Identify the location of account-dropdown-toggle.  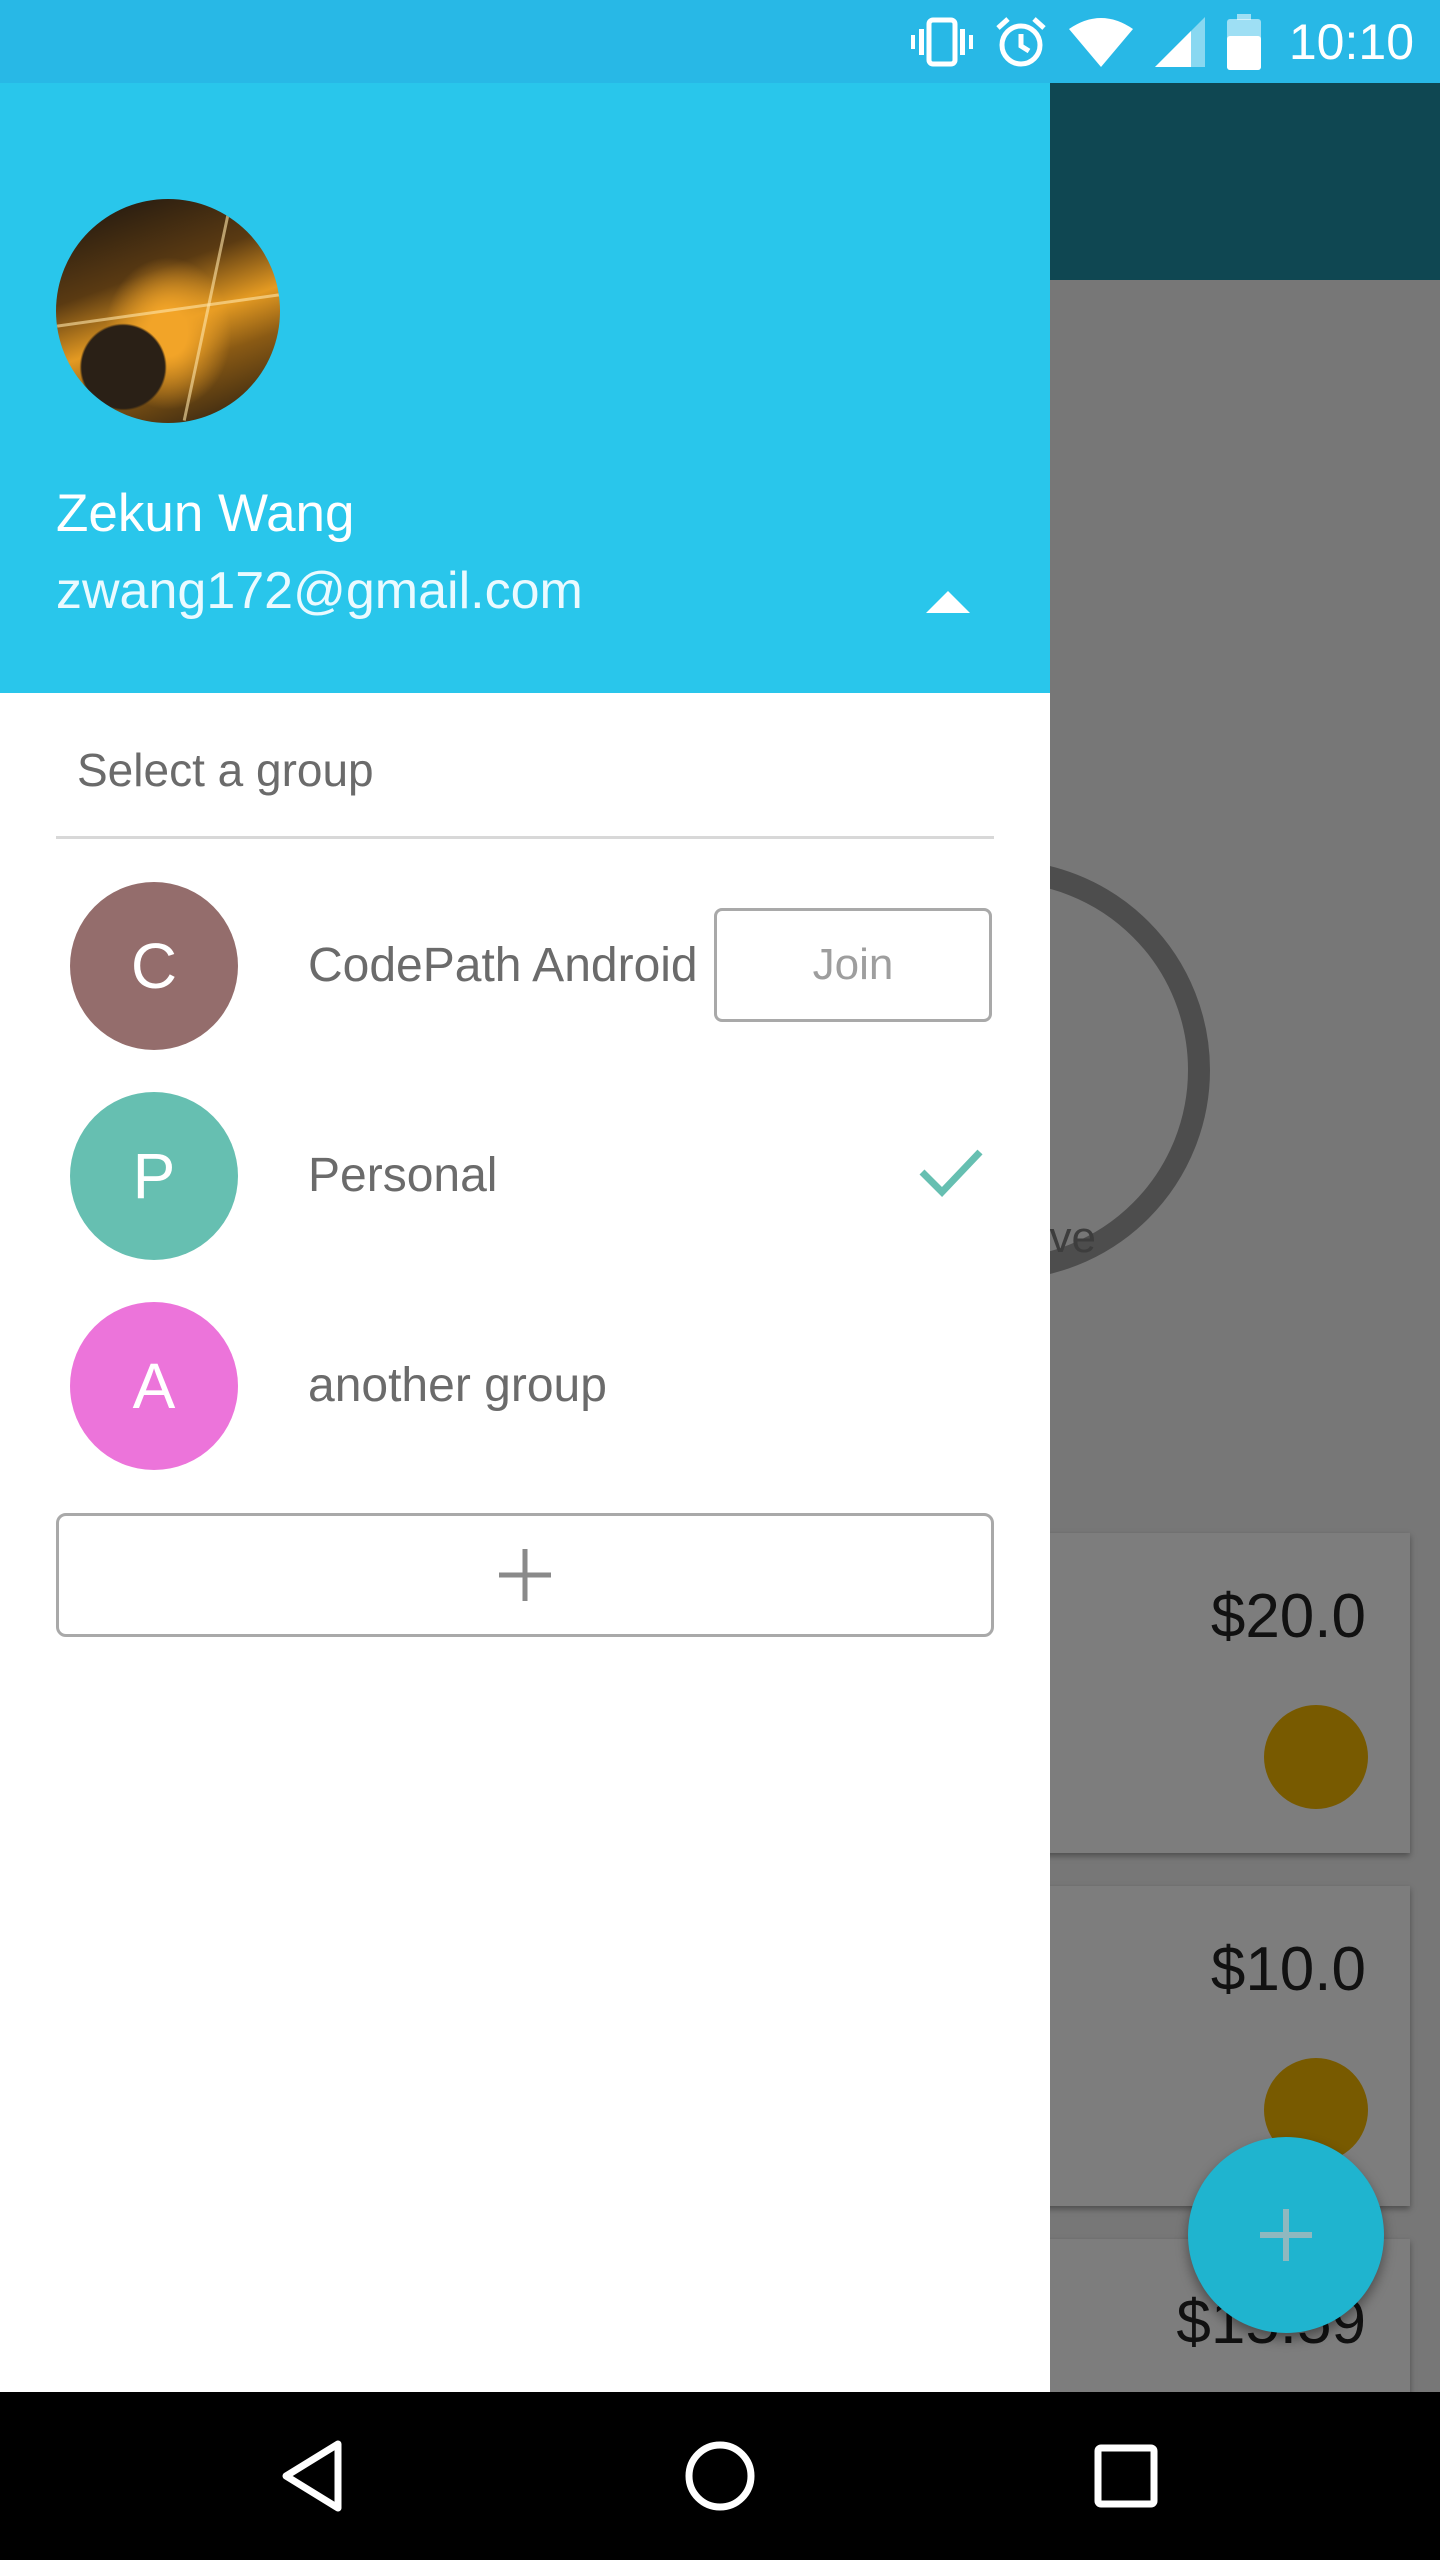
(948, 603).